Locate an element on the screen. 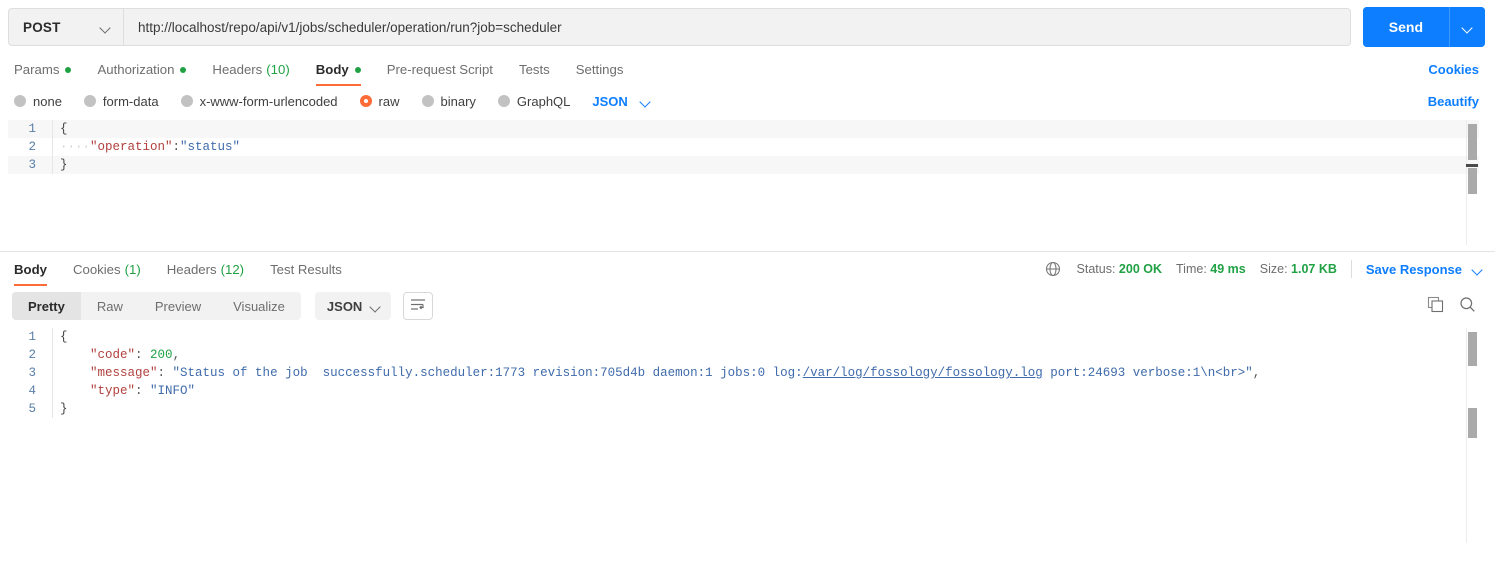 The height and width of the screenshot is (566, 1495). indent-guide: ···· is located at coordinates (75, 147).